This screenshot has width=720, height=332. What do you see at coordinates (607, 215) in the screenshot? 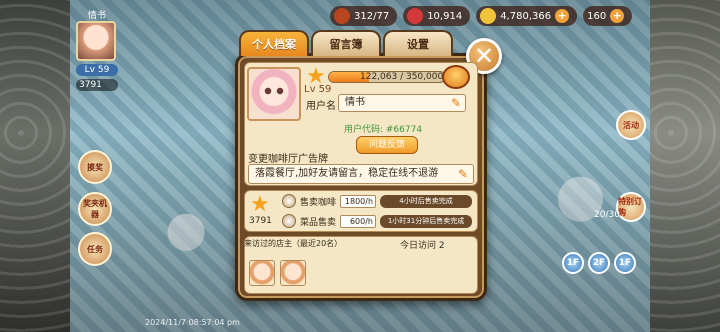
I see `order-counter: 20/30` at bounding box center [607, 215].